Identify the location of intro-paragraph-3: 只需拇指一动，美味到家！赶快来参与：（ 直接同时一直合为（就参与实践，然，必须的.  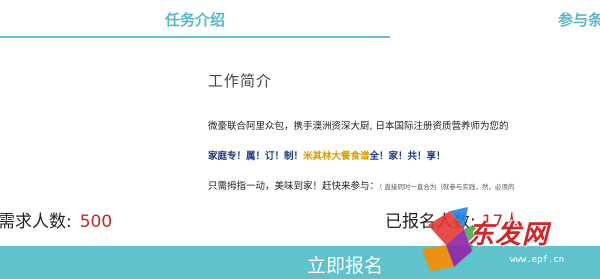
(361, 185).